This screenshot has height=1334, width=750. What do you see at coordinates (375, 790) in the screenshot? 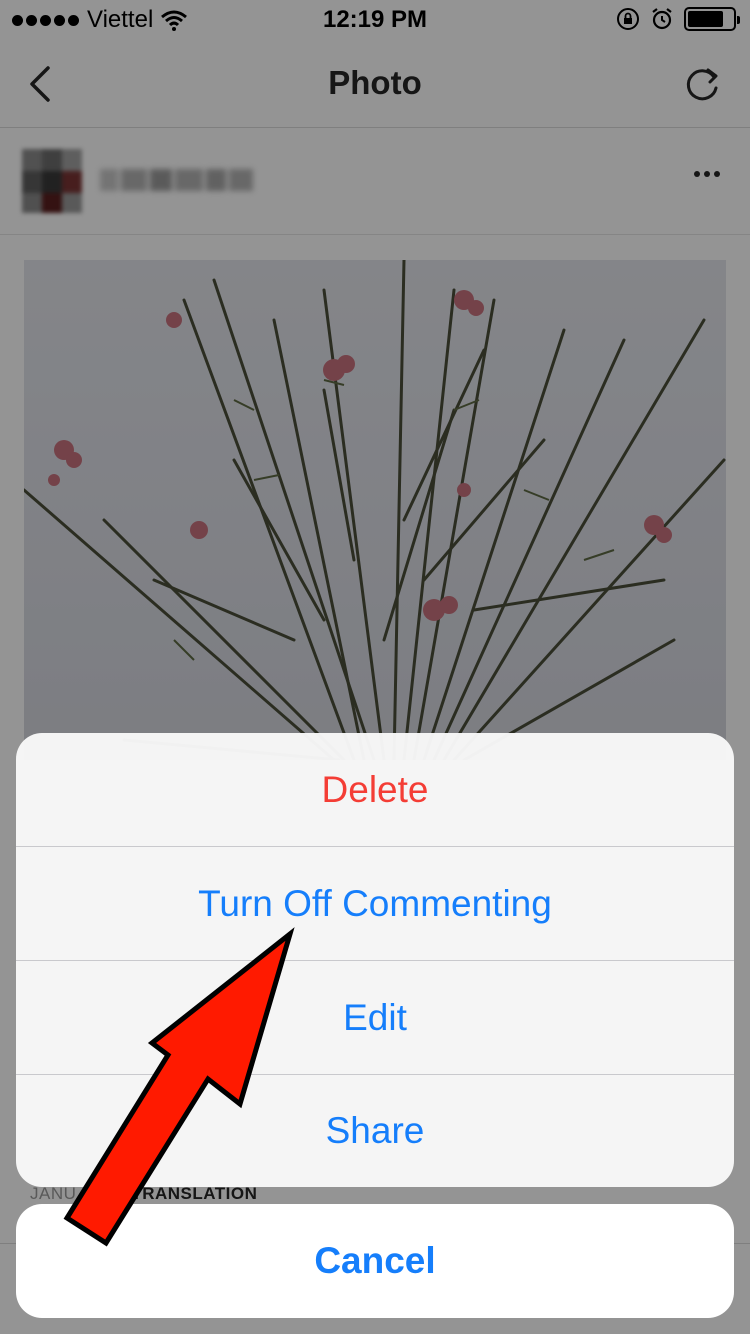
I see `delete-button: Delete` at bounding box center [375, 790].